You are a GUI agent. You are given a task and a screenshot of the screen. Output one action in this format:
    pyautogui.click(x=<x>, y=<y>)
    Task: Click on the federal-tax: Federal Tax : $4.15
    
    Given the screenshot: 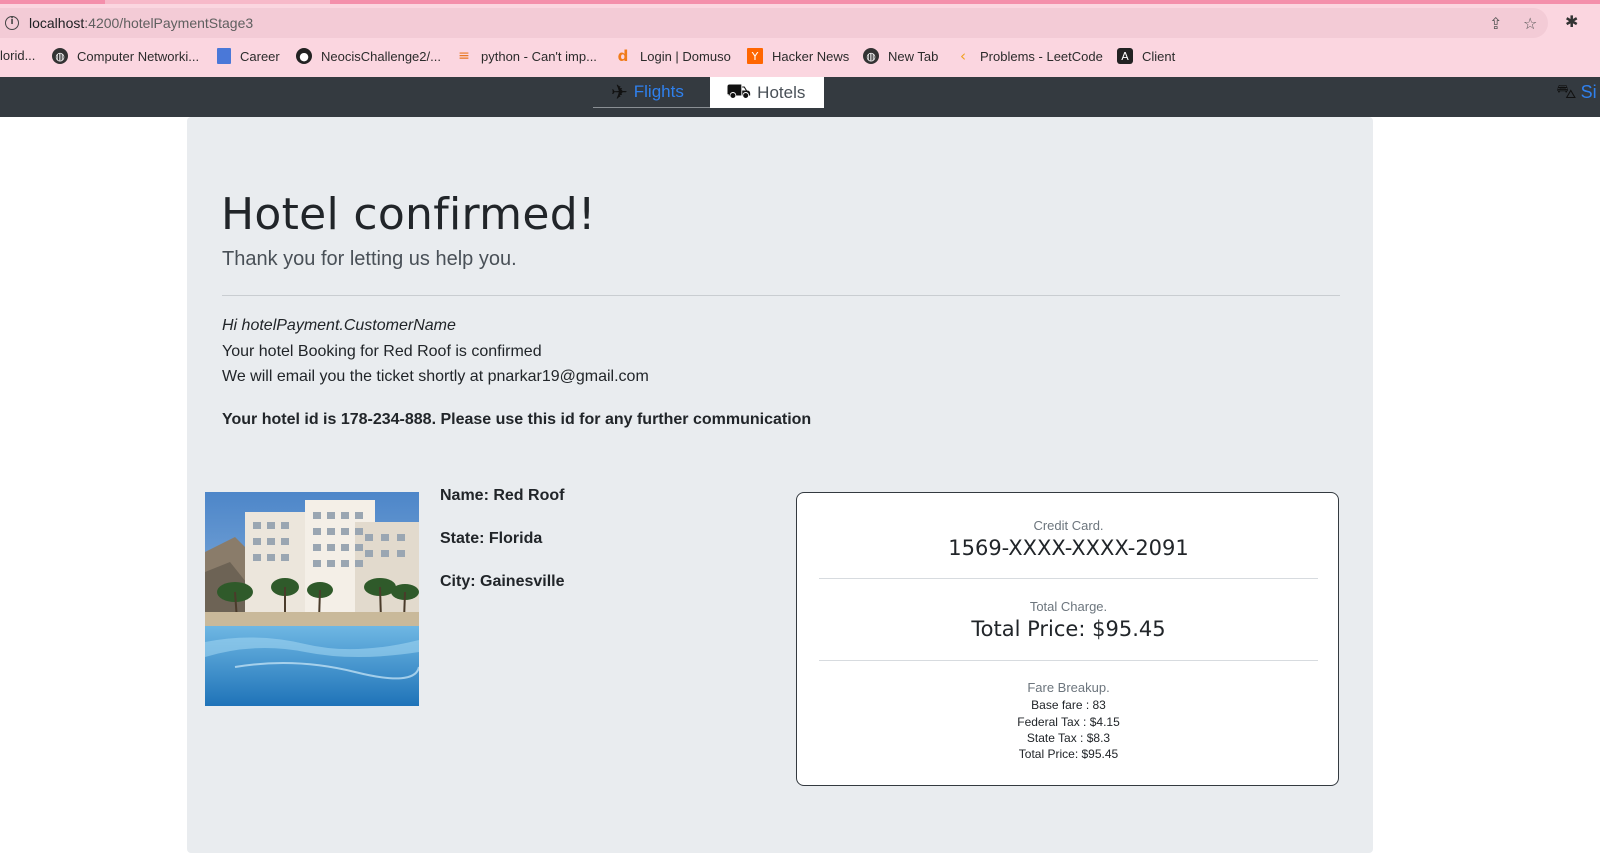 What is the action you would take?
    pyautogui.click(x=1068, y=722)
    